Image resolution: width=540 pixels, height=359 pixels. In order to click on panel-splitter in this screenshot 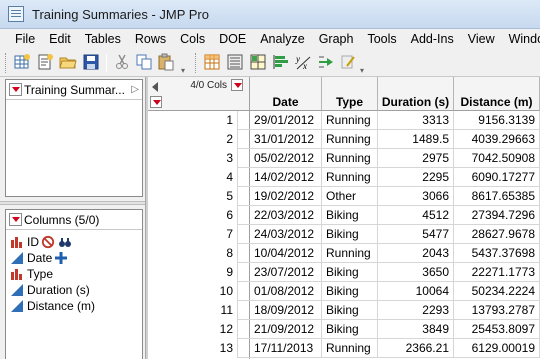, I will do `click(72, 203)`.